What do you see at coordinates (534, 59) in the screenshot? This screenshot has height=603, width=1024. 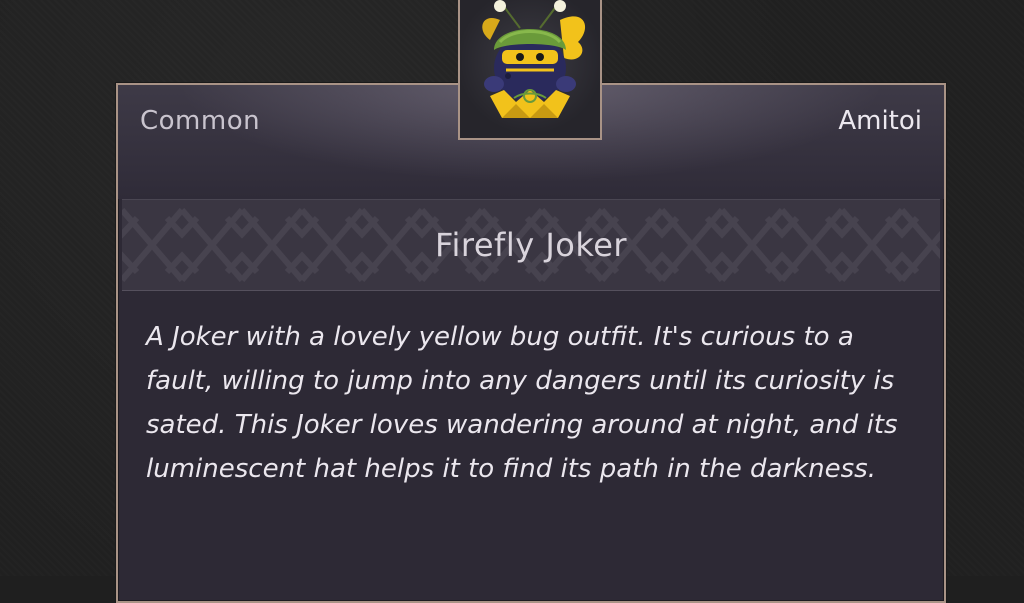 I see `firefly-joker-icon` at bounding box center [534, 59].